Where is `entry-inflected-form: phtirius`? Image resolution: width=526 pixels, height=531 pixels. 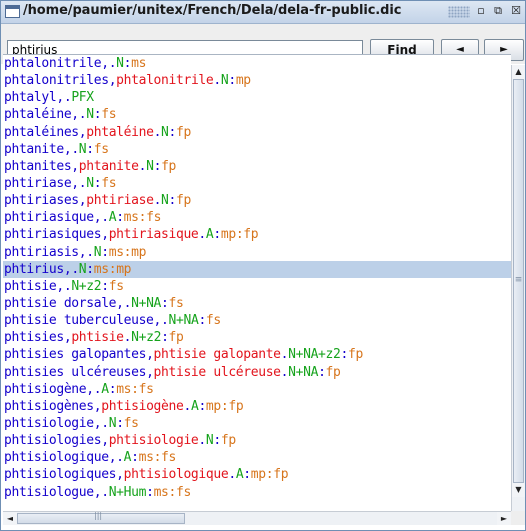
entry-inflected-form: phtirius is located at coordinates (34, 269).